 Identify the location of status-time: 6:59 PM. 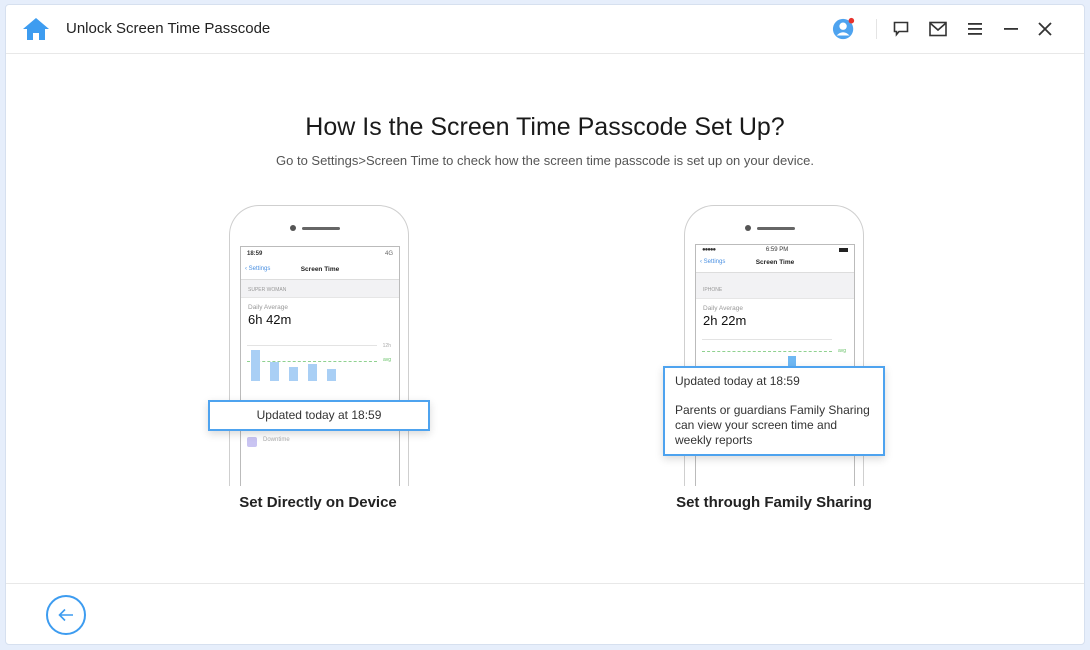
(777, 249).